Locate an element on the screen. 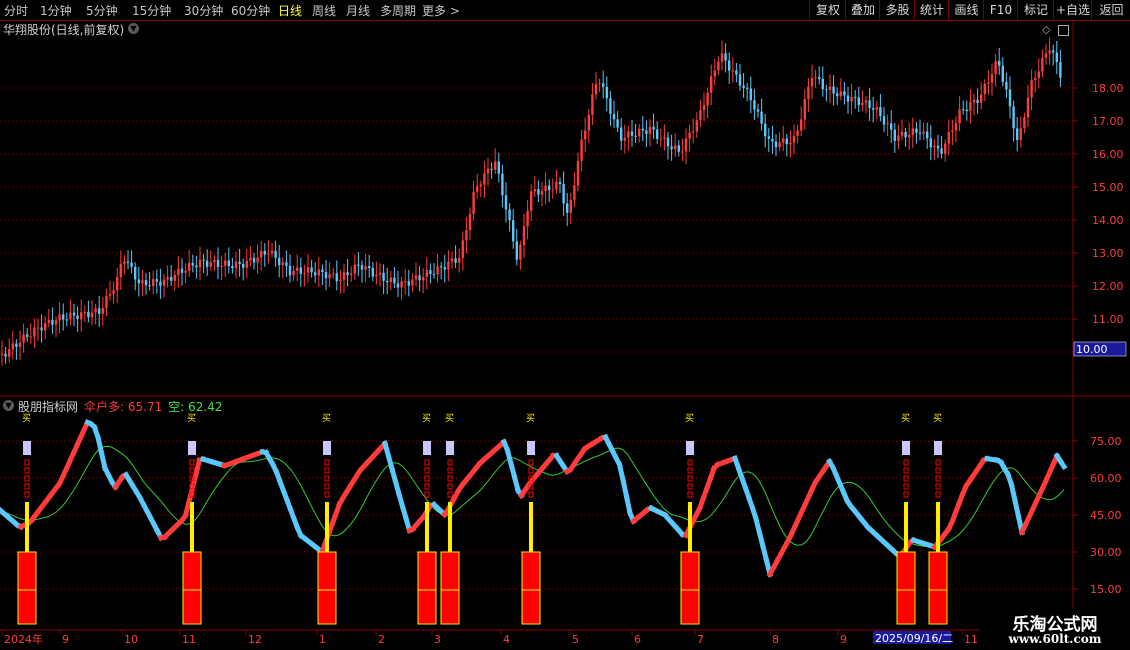 Image resolution: width=1130 pixels, height=650 pixels. time-tick-label: 1 is located at coordinates (322, 639).